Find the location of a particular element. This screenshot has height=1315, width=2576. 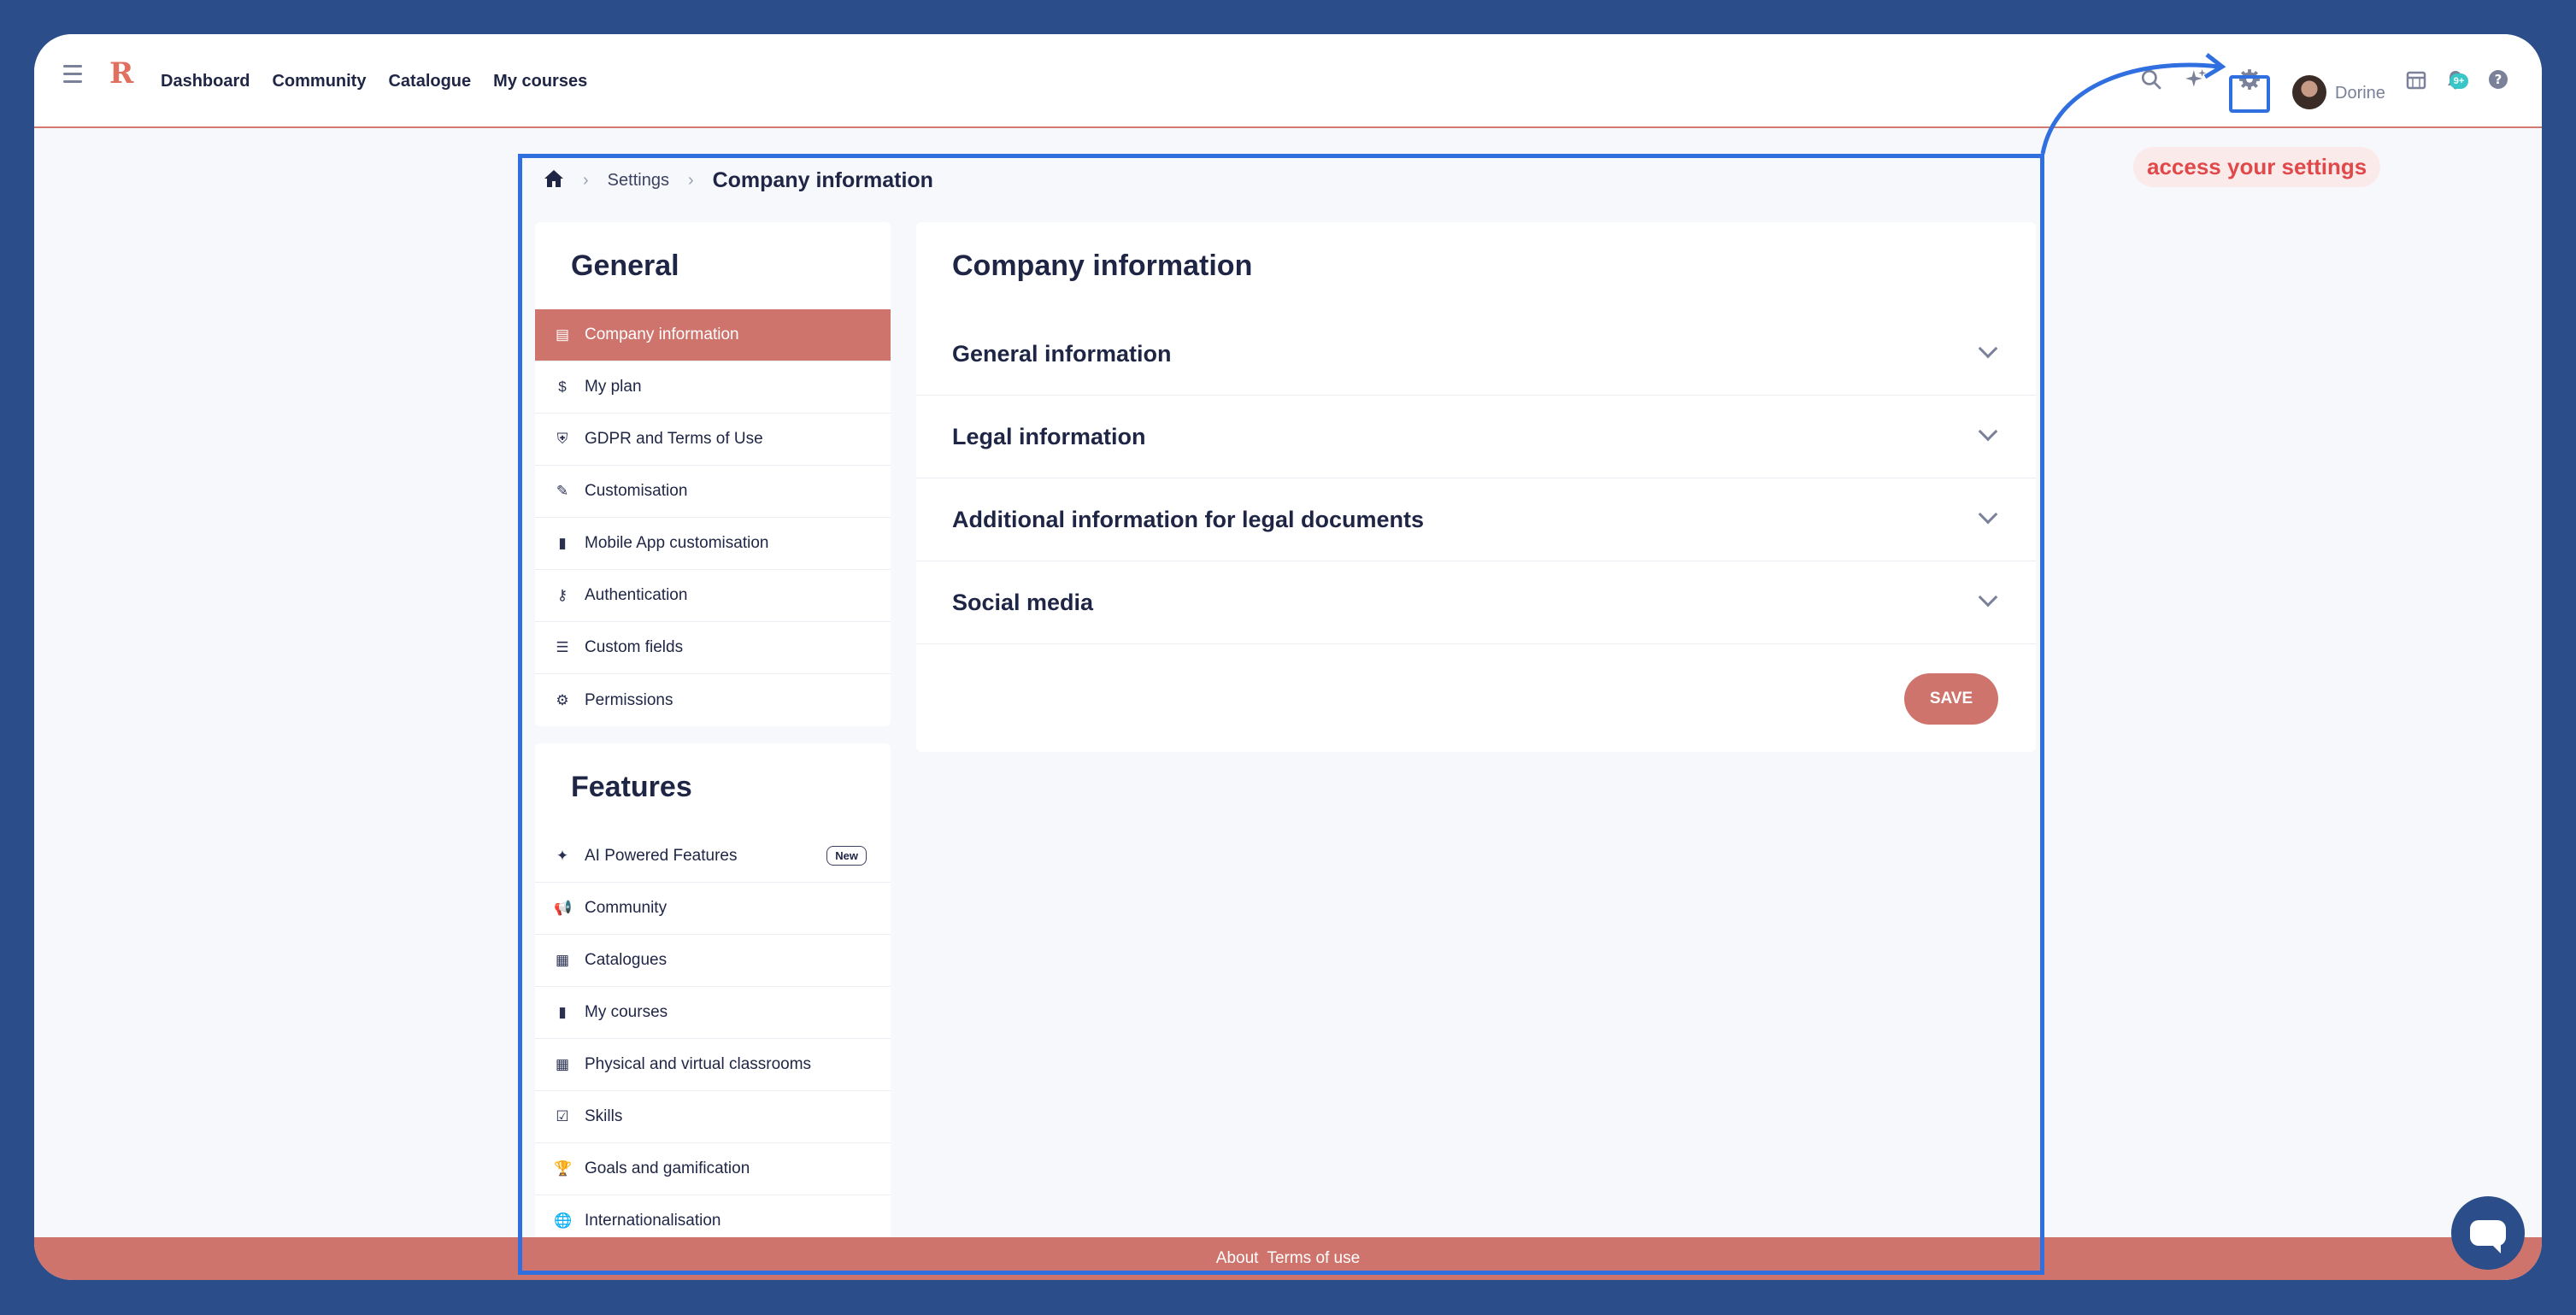

sidebar-item-label: Permissions is located at coordinates (629, 700).